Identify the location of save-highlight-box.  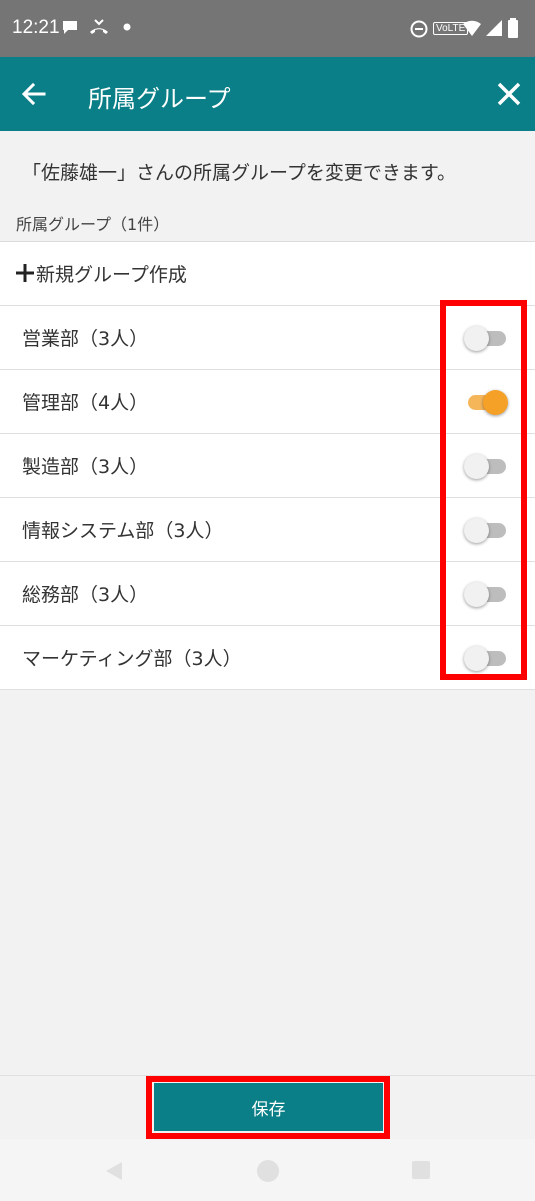
(268, 1107).